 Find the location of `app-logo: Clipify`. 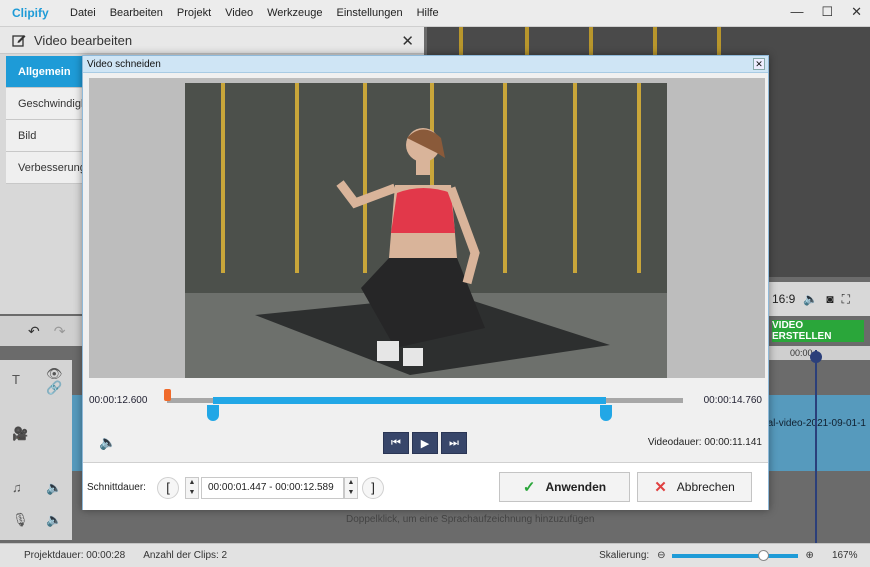

app-logo: Clipify is located at coordinates (30, 13).